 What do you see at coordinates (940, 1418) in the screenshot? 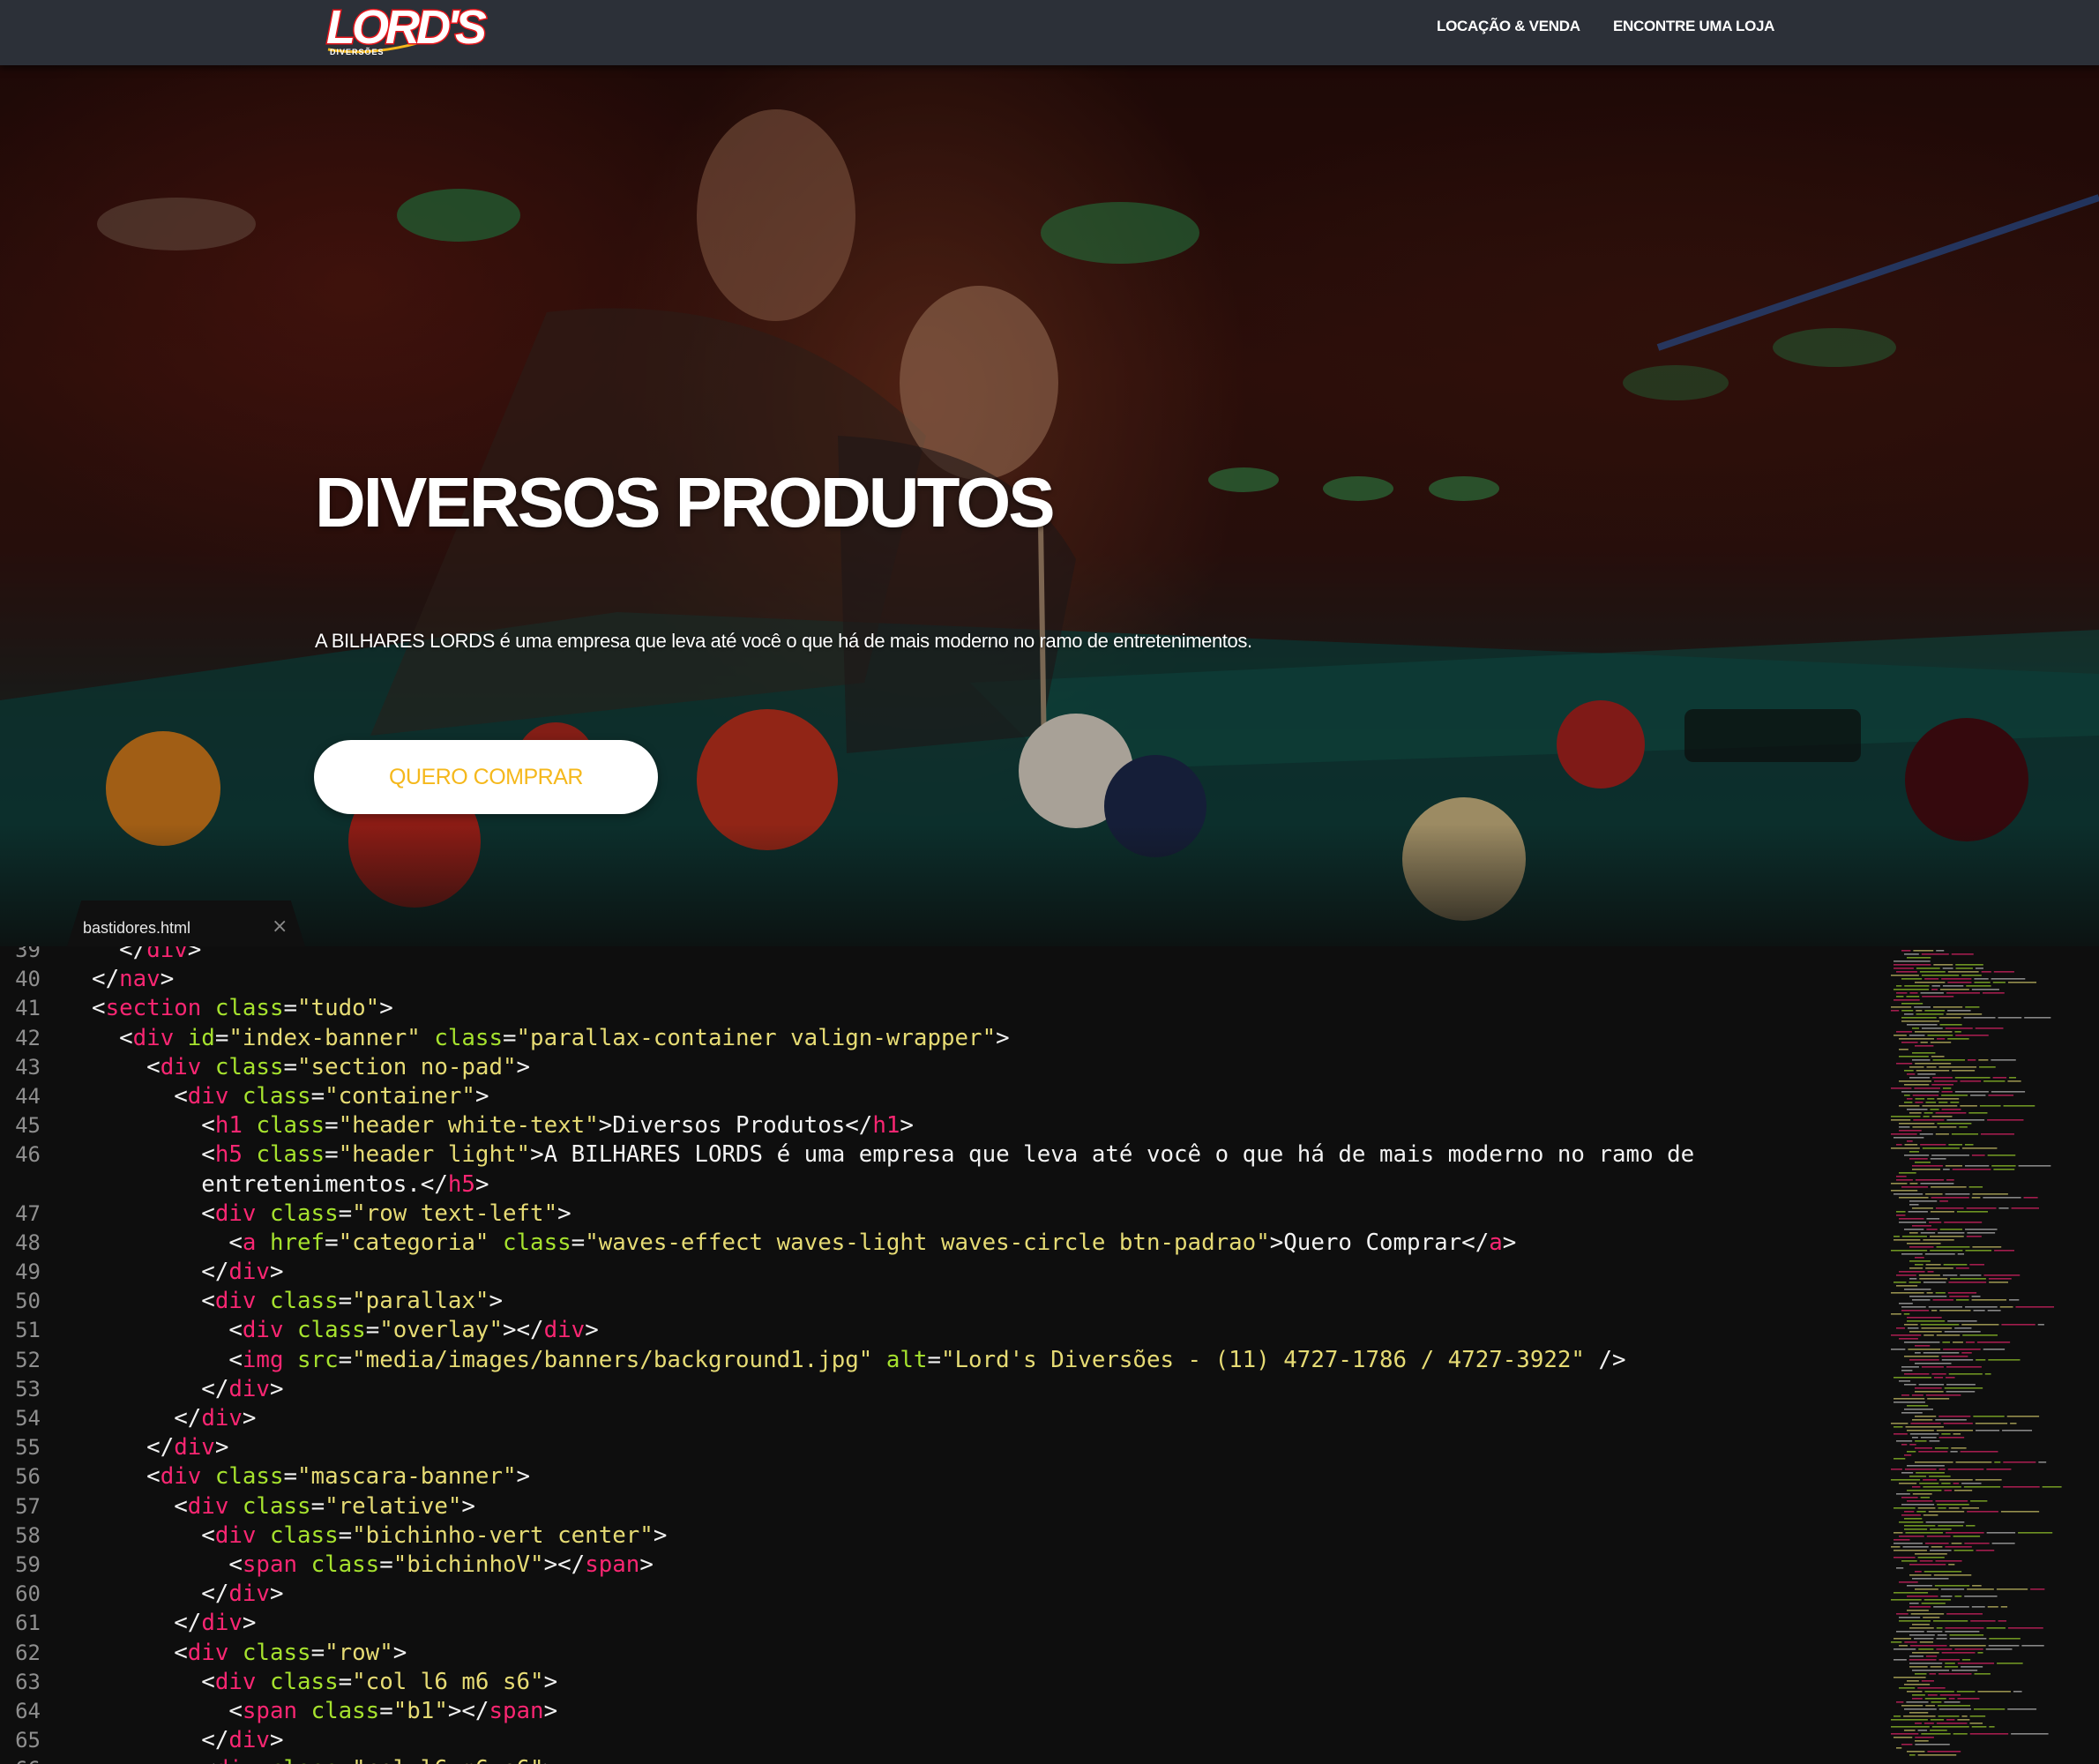
I see `code-line: 54 </div>` at bounding box center [940, 1418].